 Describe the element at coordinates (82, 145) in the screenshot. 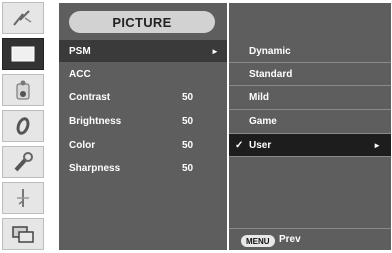

I see `menu-item-label: Color` at that location.